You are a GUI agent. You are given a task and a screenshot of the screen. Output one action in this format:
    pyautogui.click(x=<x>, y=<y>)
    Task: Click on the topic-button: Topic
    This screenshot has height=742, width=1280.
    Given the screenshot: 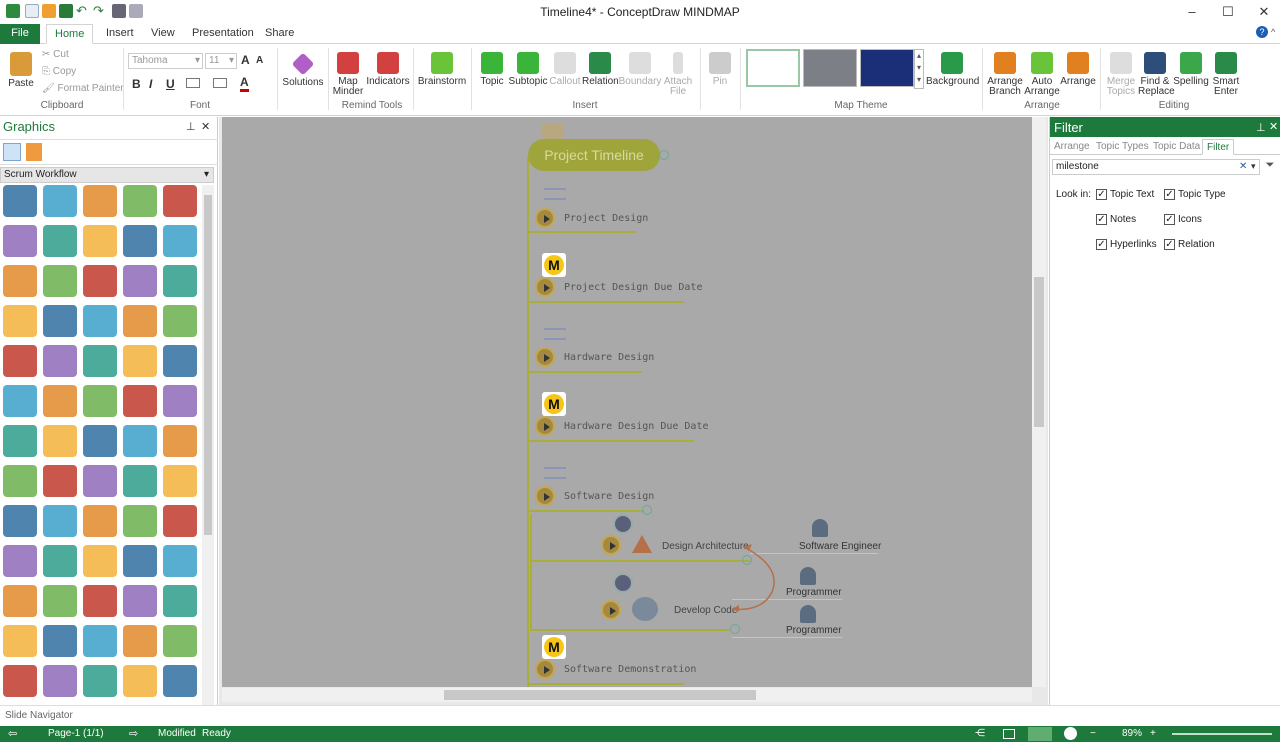 What is the action you would take?
    pyautogui.click(x=492, y=67)
    